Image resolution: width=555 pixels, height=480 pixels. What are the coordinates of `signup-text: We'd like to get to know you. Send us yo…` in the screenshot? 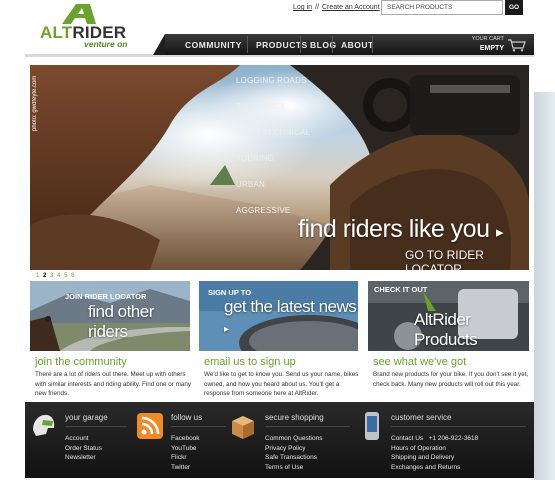 It's located at (281, 384).